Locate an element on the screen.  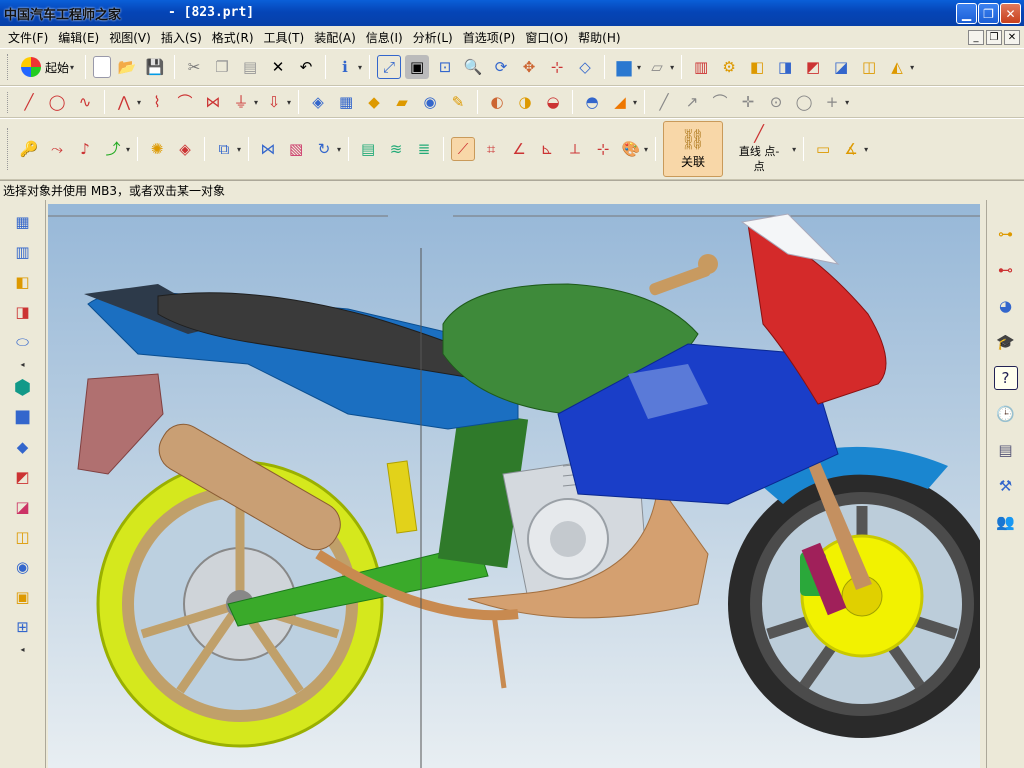
surface-icon-3: ◆ is located at coordinates (374, 102).